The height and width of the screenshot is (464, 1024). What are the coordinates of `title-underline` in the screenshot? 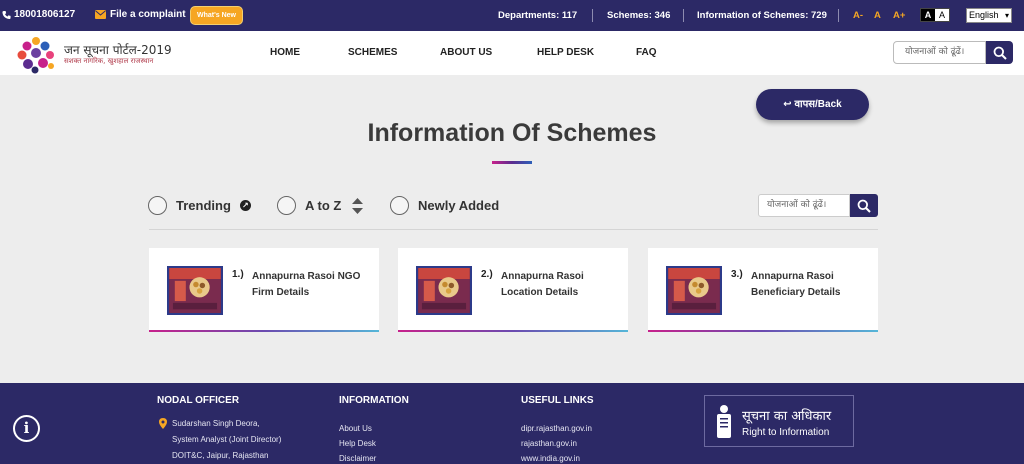 It's located at (512, 162).